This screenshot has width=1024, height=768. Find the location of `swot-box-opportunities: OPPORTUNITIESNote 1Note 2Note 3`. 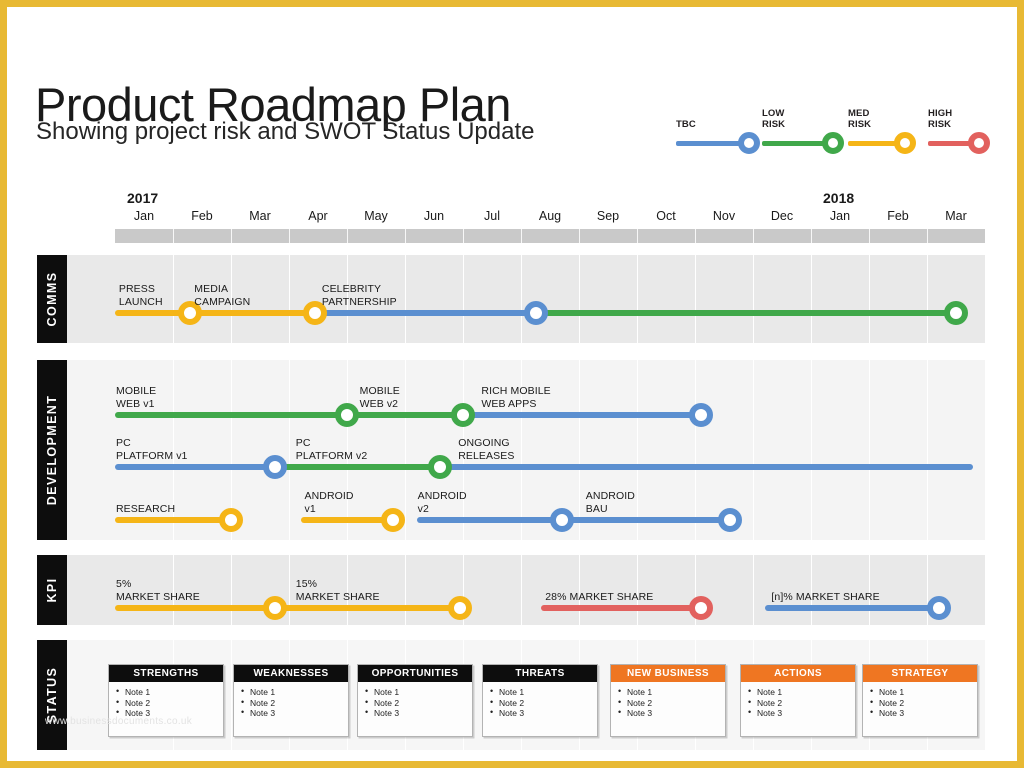

swot-box-opportunities: OPPORTUNITIESNote 1Note 2Note 3 is located at coordinates (415, 700).